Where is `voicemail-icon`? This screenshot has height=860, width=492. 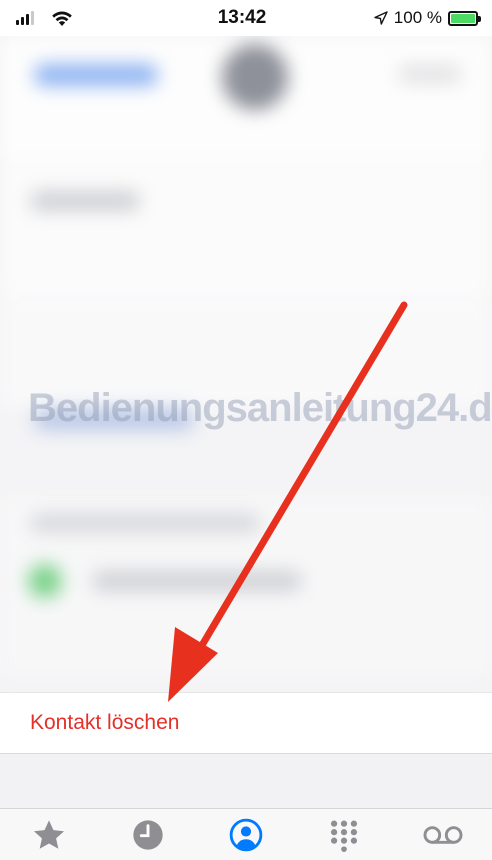
voicemail-icon is located at coordinates (443, 834).